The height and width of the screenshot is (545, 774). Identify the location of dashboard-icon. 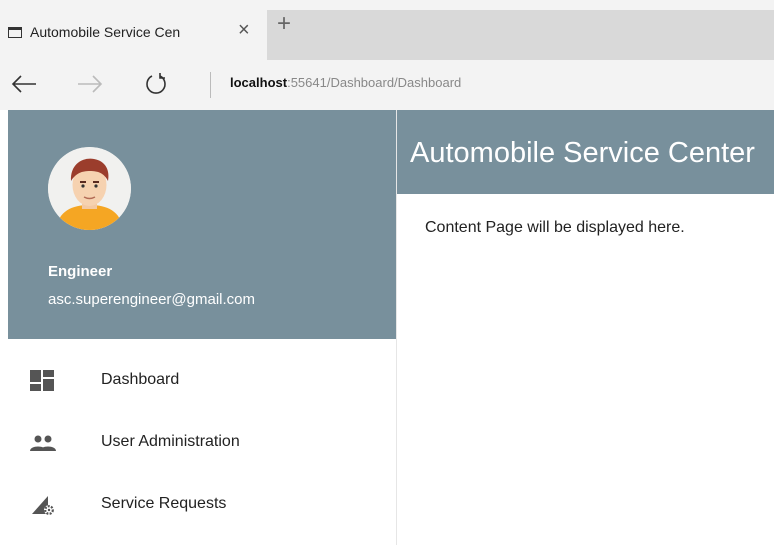
(42, 380).